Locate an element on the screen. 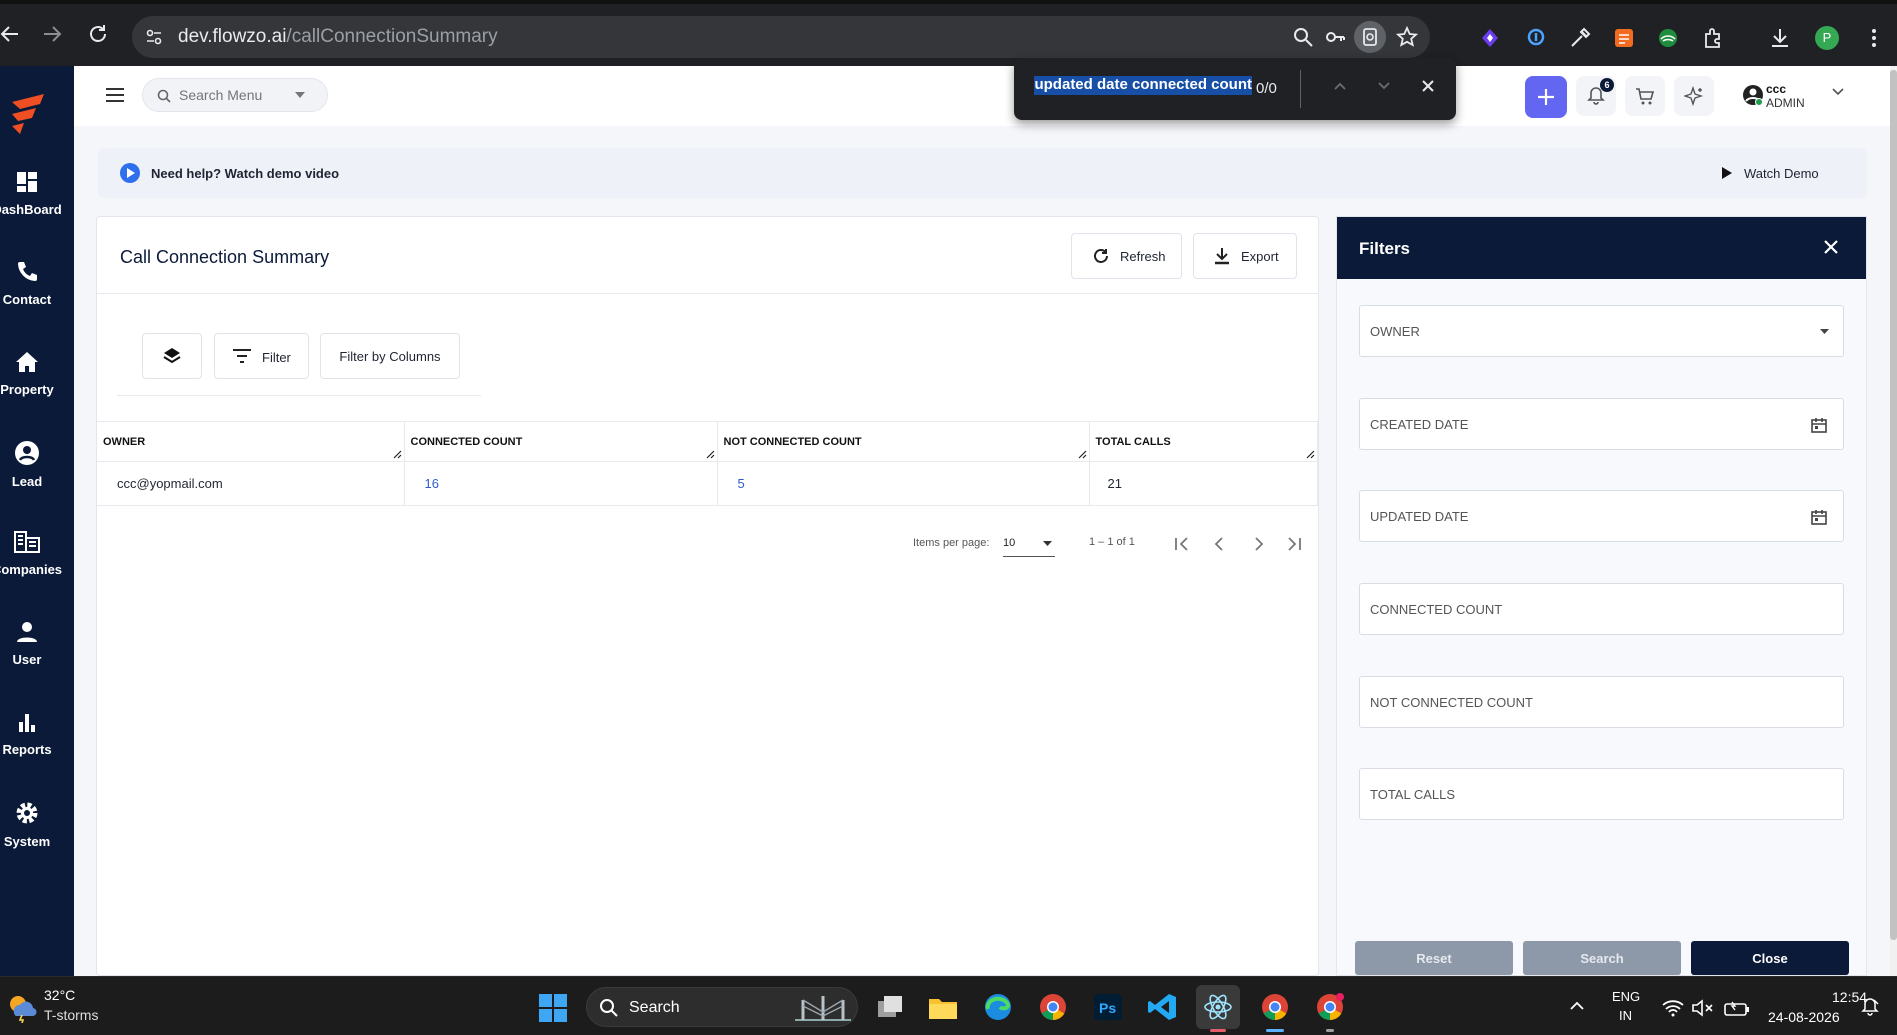  weather-description: T-storms is located at coordinates (71, 1015).